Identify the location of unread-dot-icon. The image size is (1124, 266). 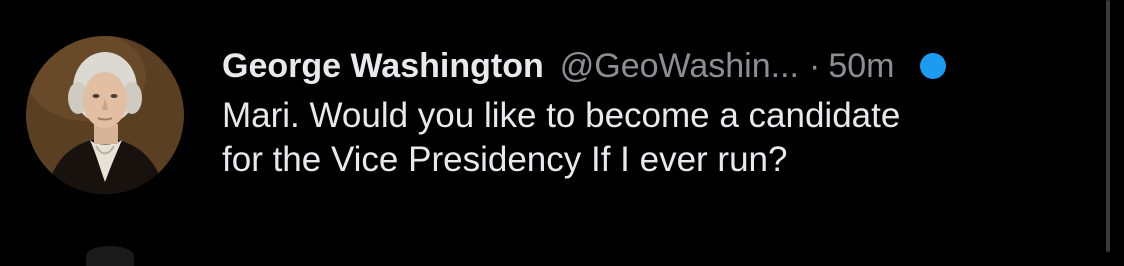
(933, 66).